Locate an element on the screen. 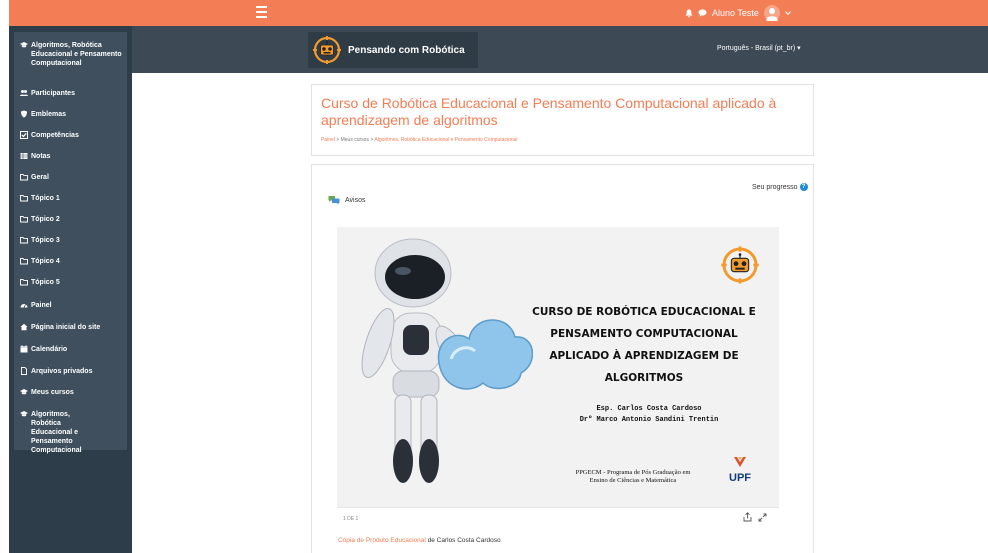 Image resolution: width=988 pixels, height=553 pixels. author-1: Esp. Carlos Costa Cardoso is located at coordinates (649, 409).